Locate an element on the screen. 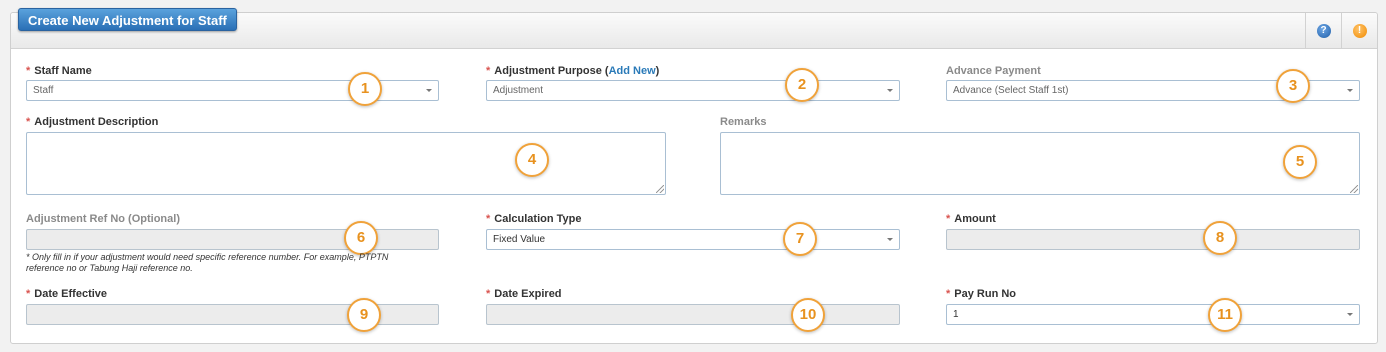  label-suffix: ) is located at coordinates (657, 71).